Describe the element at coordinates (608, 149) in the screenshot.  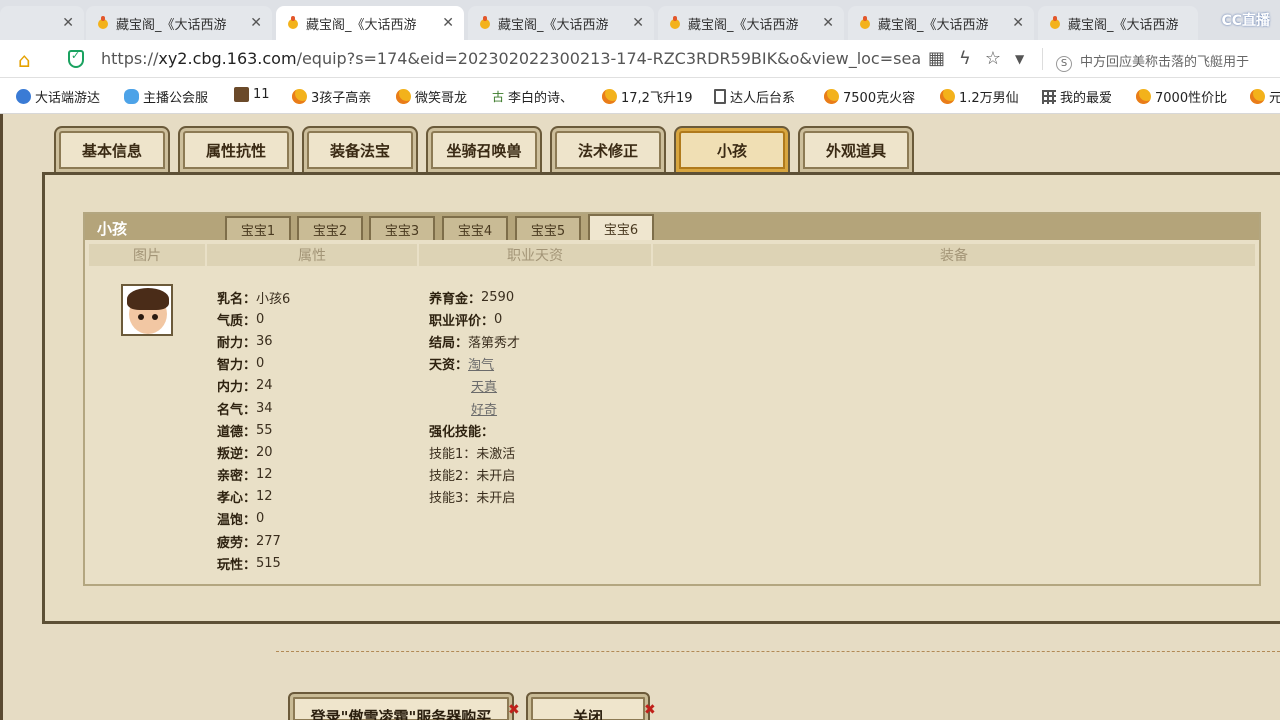
I see `tab-spell-correction: 法术修正` at that location.